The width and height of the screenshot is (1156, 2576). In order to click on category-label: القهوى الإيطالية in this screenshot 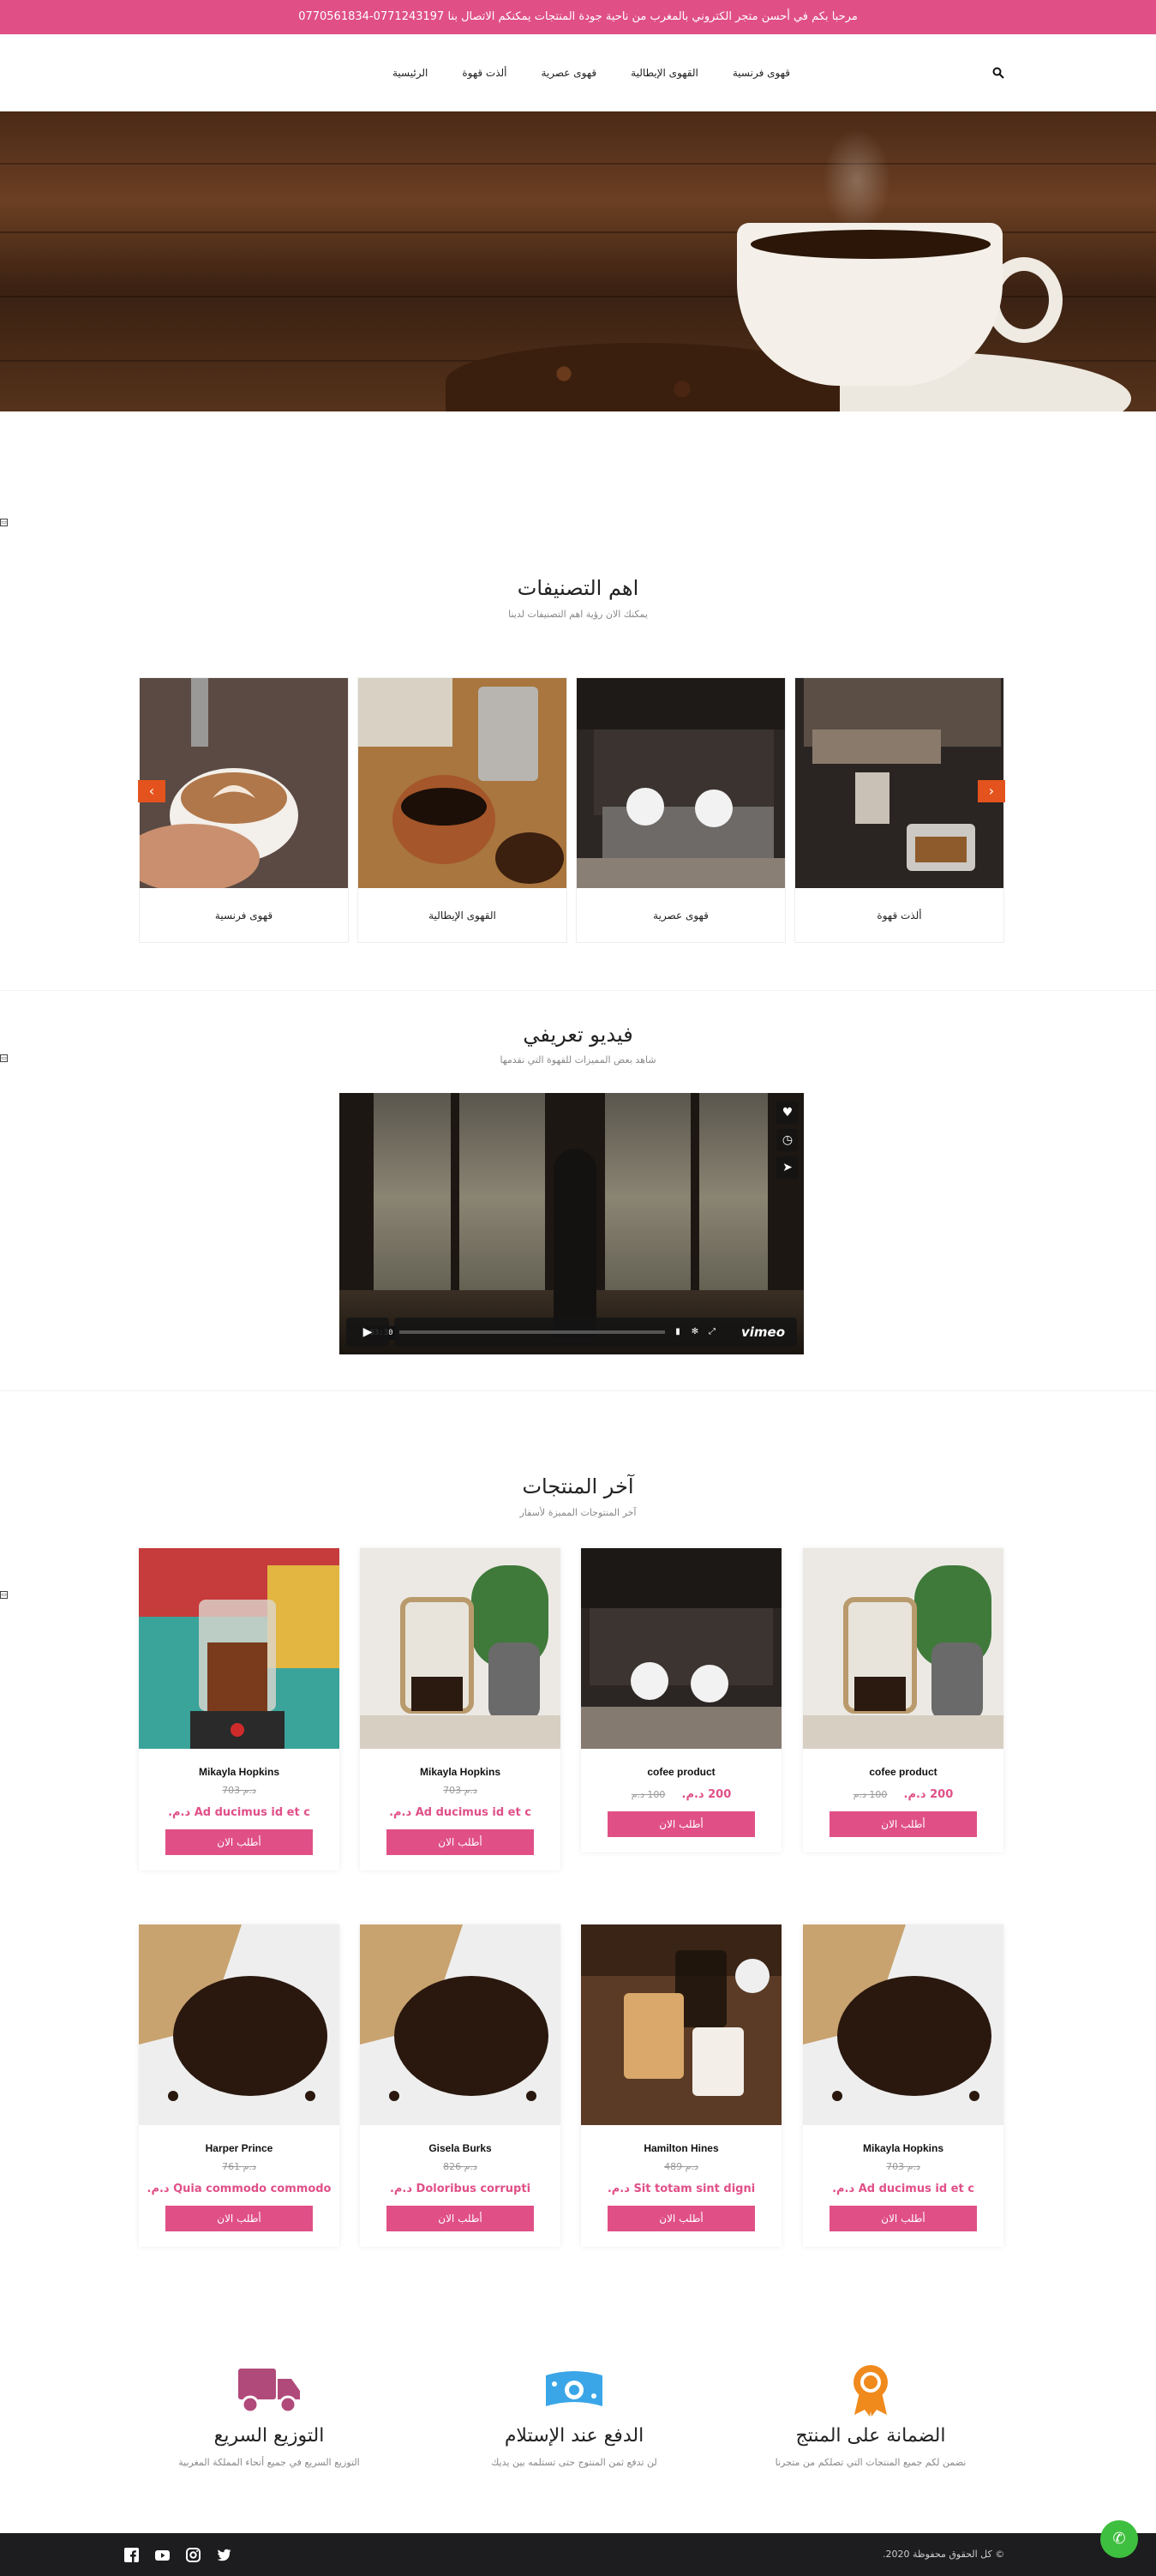, I will do `click(462, 916)`.